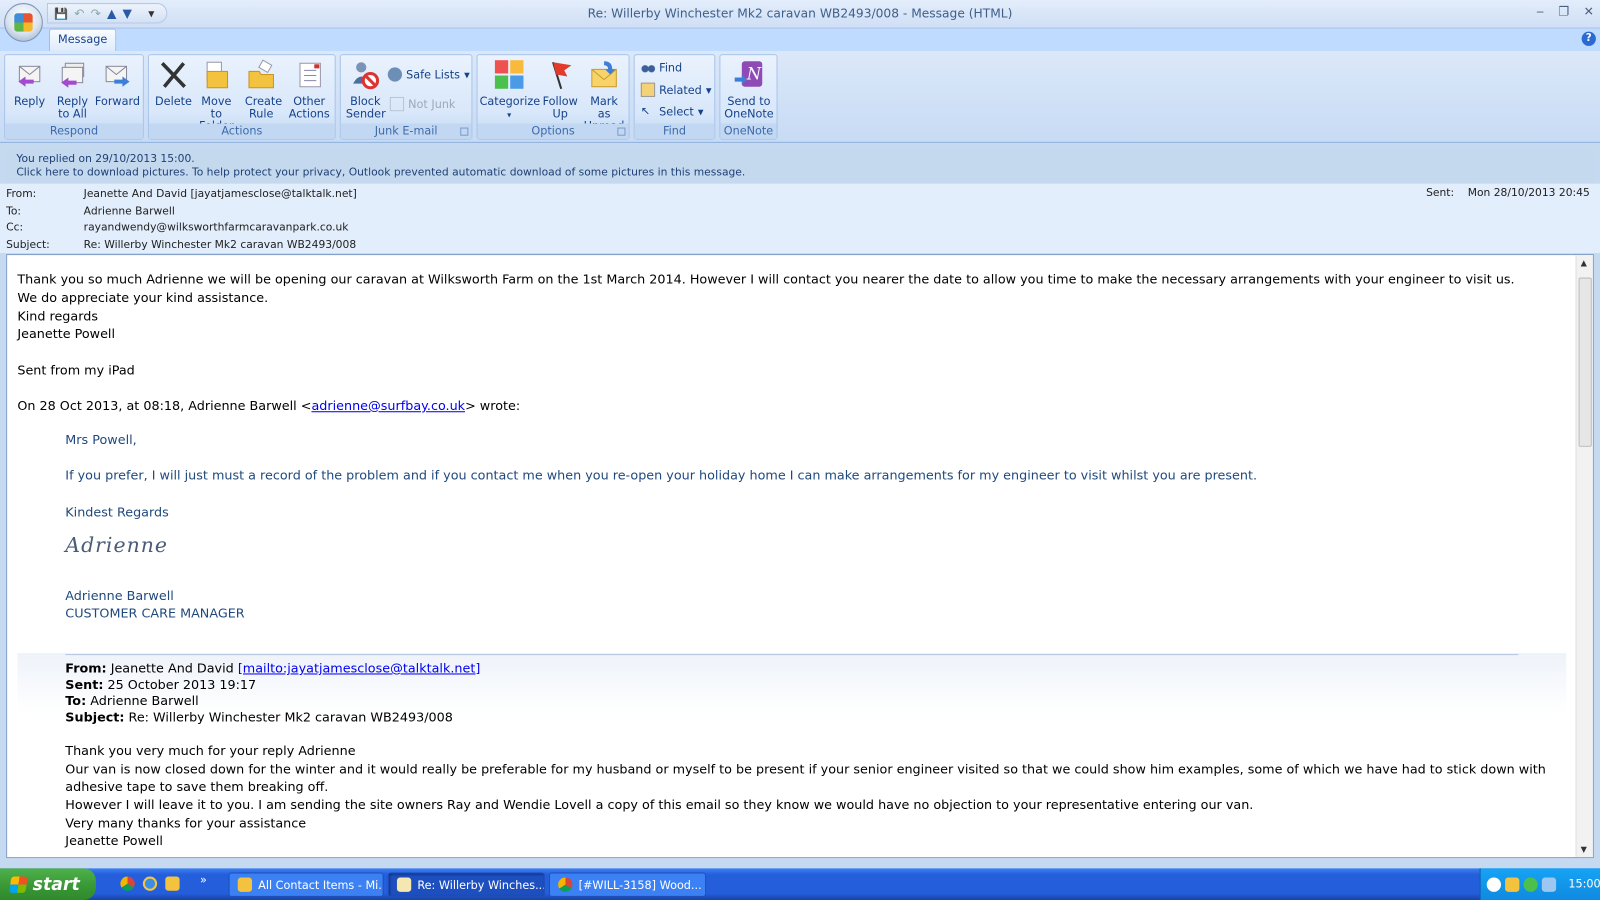 The width and height of the screenshot is (1600, 900). What do you see at coordinates (129, 211) in the screenshot?
I see `to-value: Adrienne Barwell` at bounding box center [129, 211].